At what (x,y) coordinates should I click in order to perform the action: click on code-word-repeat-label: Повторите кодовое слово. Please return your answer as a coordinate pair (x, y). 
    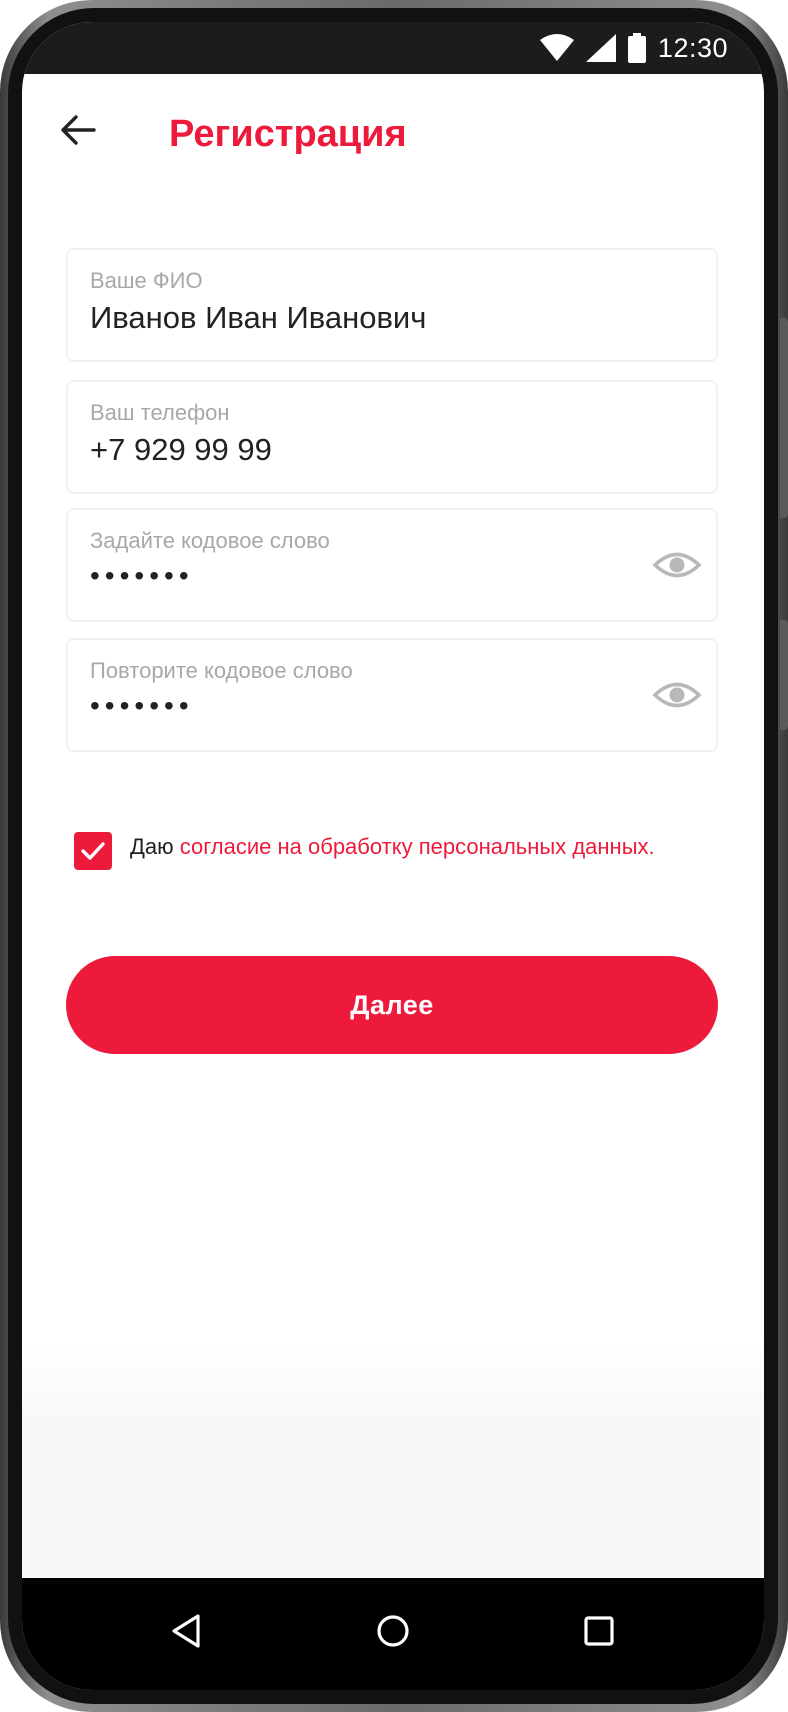
    Looking at the image, I should click on (221, 670).